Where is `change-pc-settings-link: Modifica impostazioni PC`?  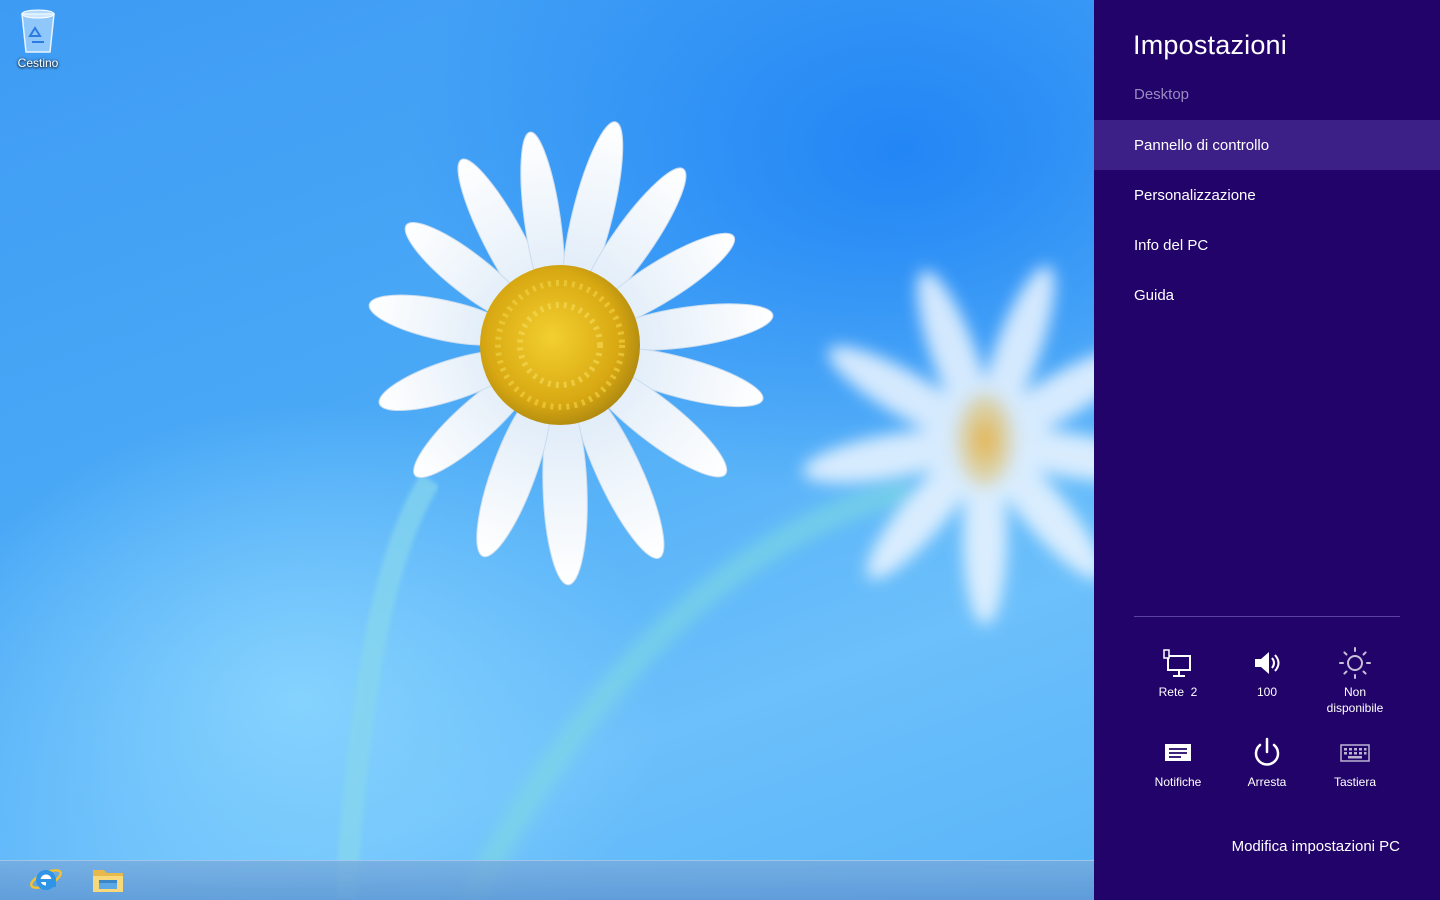 change-pc-settings-link: Modifica impostazioni PC is located at coordinates (1316, 846).